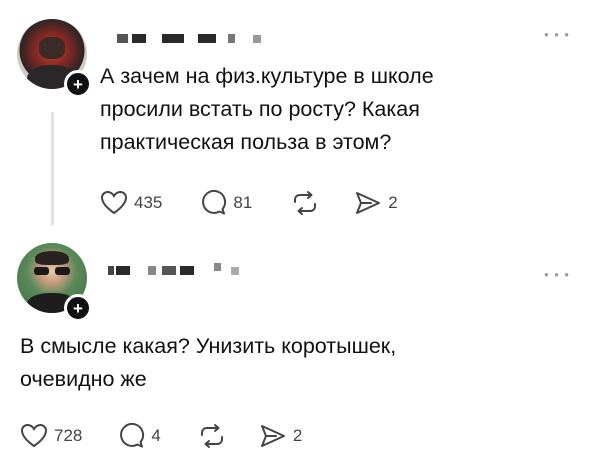 The width and height of the screenshot is (600, 474). What do you see at coordinates (148, 202) in the screenshot?
I see `like-count: 435` at bounding box center [148, 202].